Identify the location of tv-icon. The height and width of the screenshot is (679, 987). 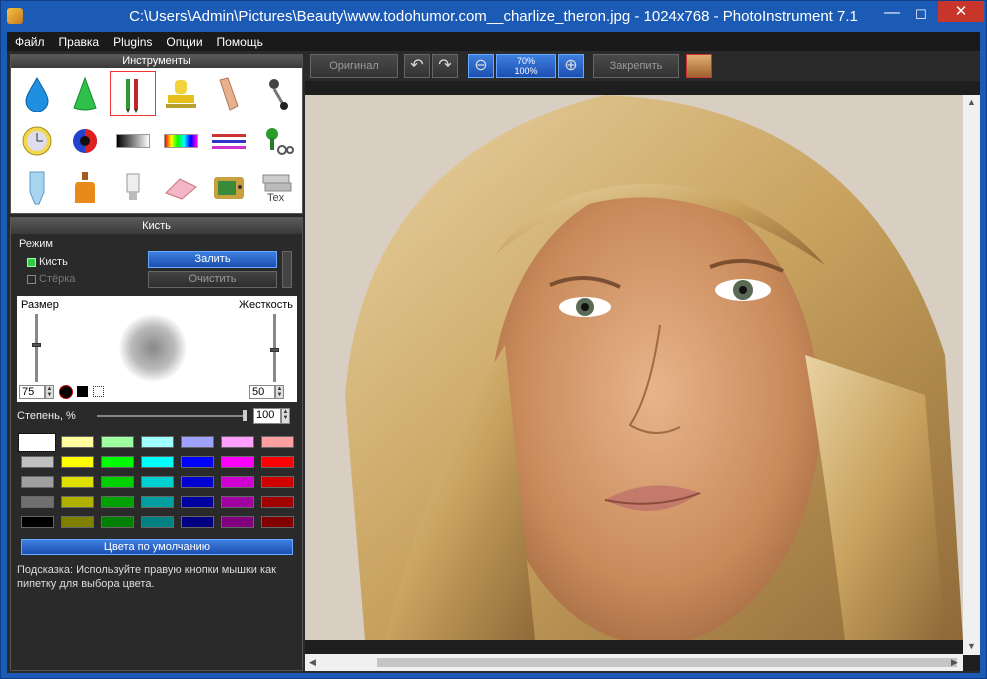
(229, 187).